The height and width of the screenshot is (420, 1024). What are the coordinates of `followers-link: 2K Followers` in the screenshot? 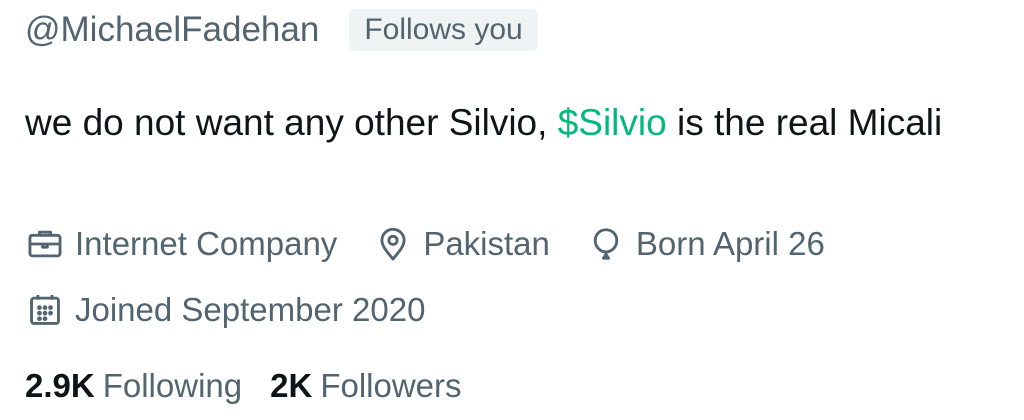 It's located at (365, 386).